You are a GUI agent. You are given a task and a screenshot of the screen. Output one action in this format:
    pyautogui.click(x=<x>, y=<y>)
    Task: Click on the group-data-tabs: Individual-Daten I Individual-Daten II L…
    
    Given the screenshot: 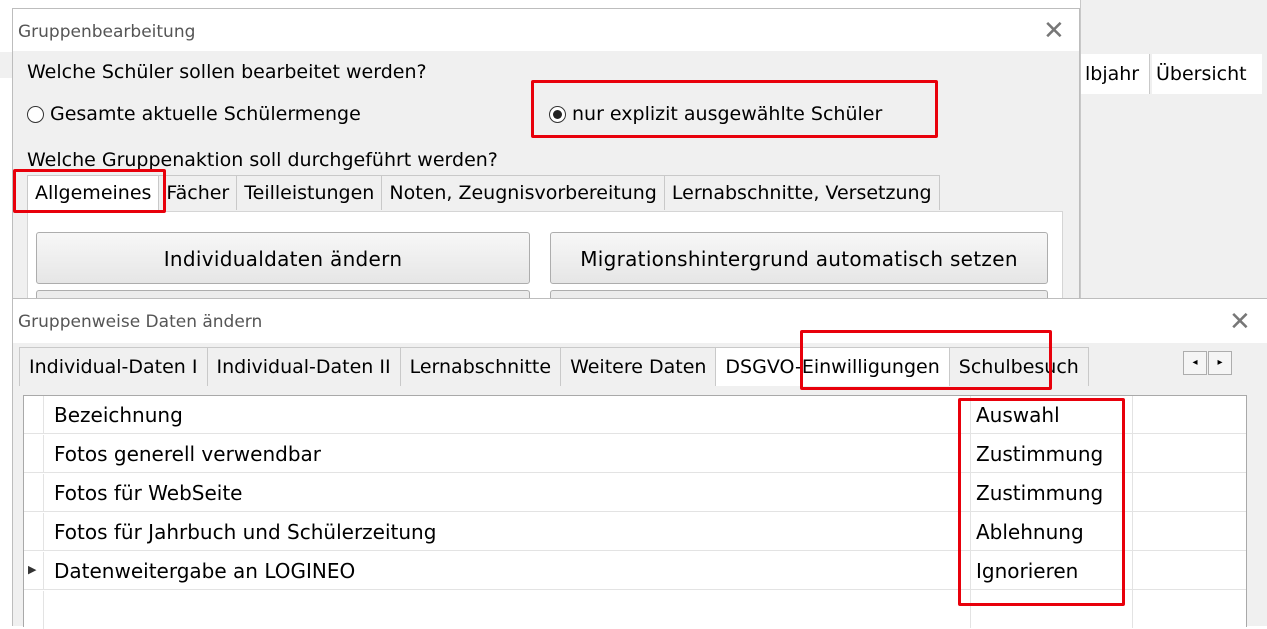 What is the action you would take?
    pyautogui.click(x=599, y=366)
    